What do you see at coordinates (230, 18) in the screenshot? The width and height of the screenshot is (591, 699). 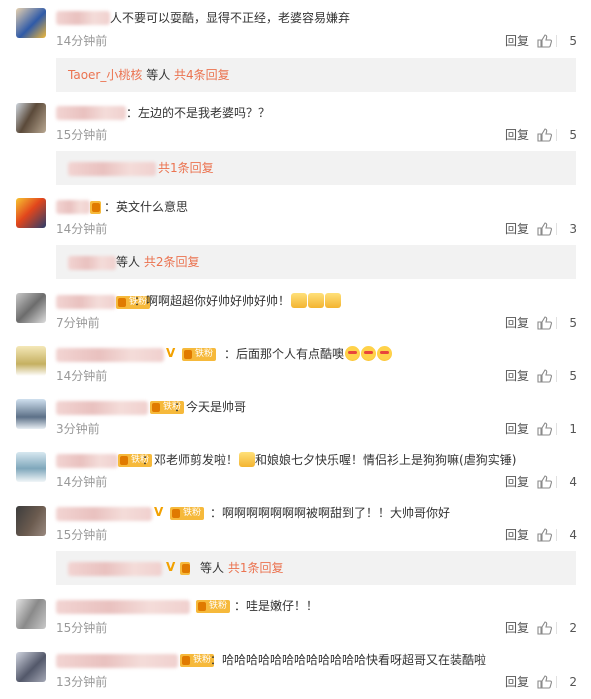 I see `comment-text: 人不要可以耍酷，显得不正经，老婆容易嫌弃` at bounding box center [230, 18].